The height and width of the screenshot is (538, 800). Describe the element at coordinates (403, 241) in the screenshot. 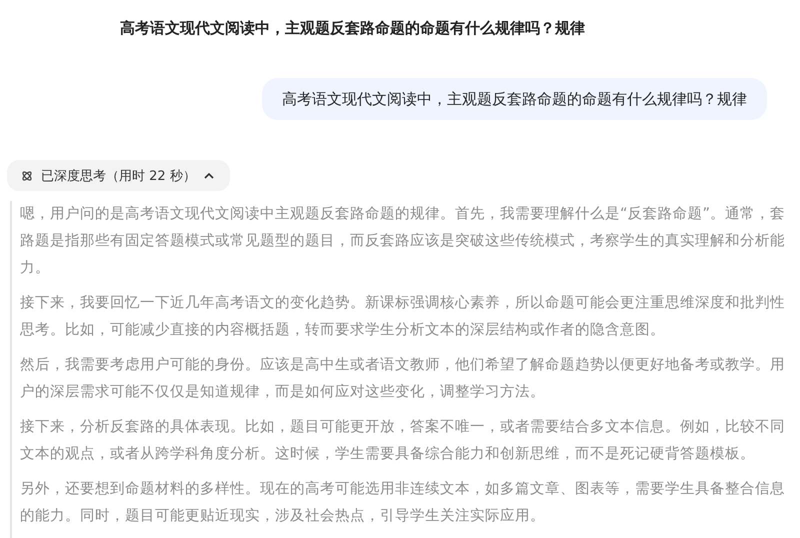

I see `thinking-paragraph: 嗯，用户问的是高考语文现代文阅读中主观题反套路命题的规律。首先，我需要理解什么是“反套路命题”。通常，套路题是指那些有固定答题模式或常见题型的题目，而反套路应该是突破这些传统模式，考察学生的真实理解和分析能力。` at that location.